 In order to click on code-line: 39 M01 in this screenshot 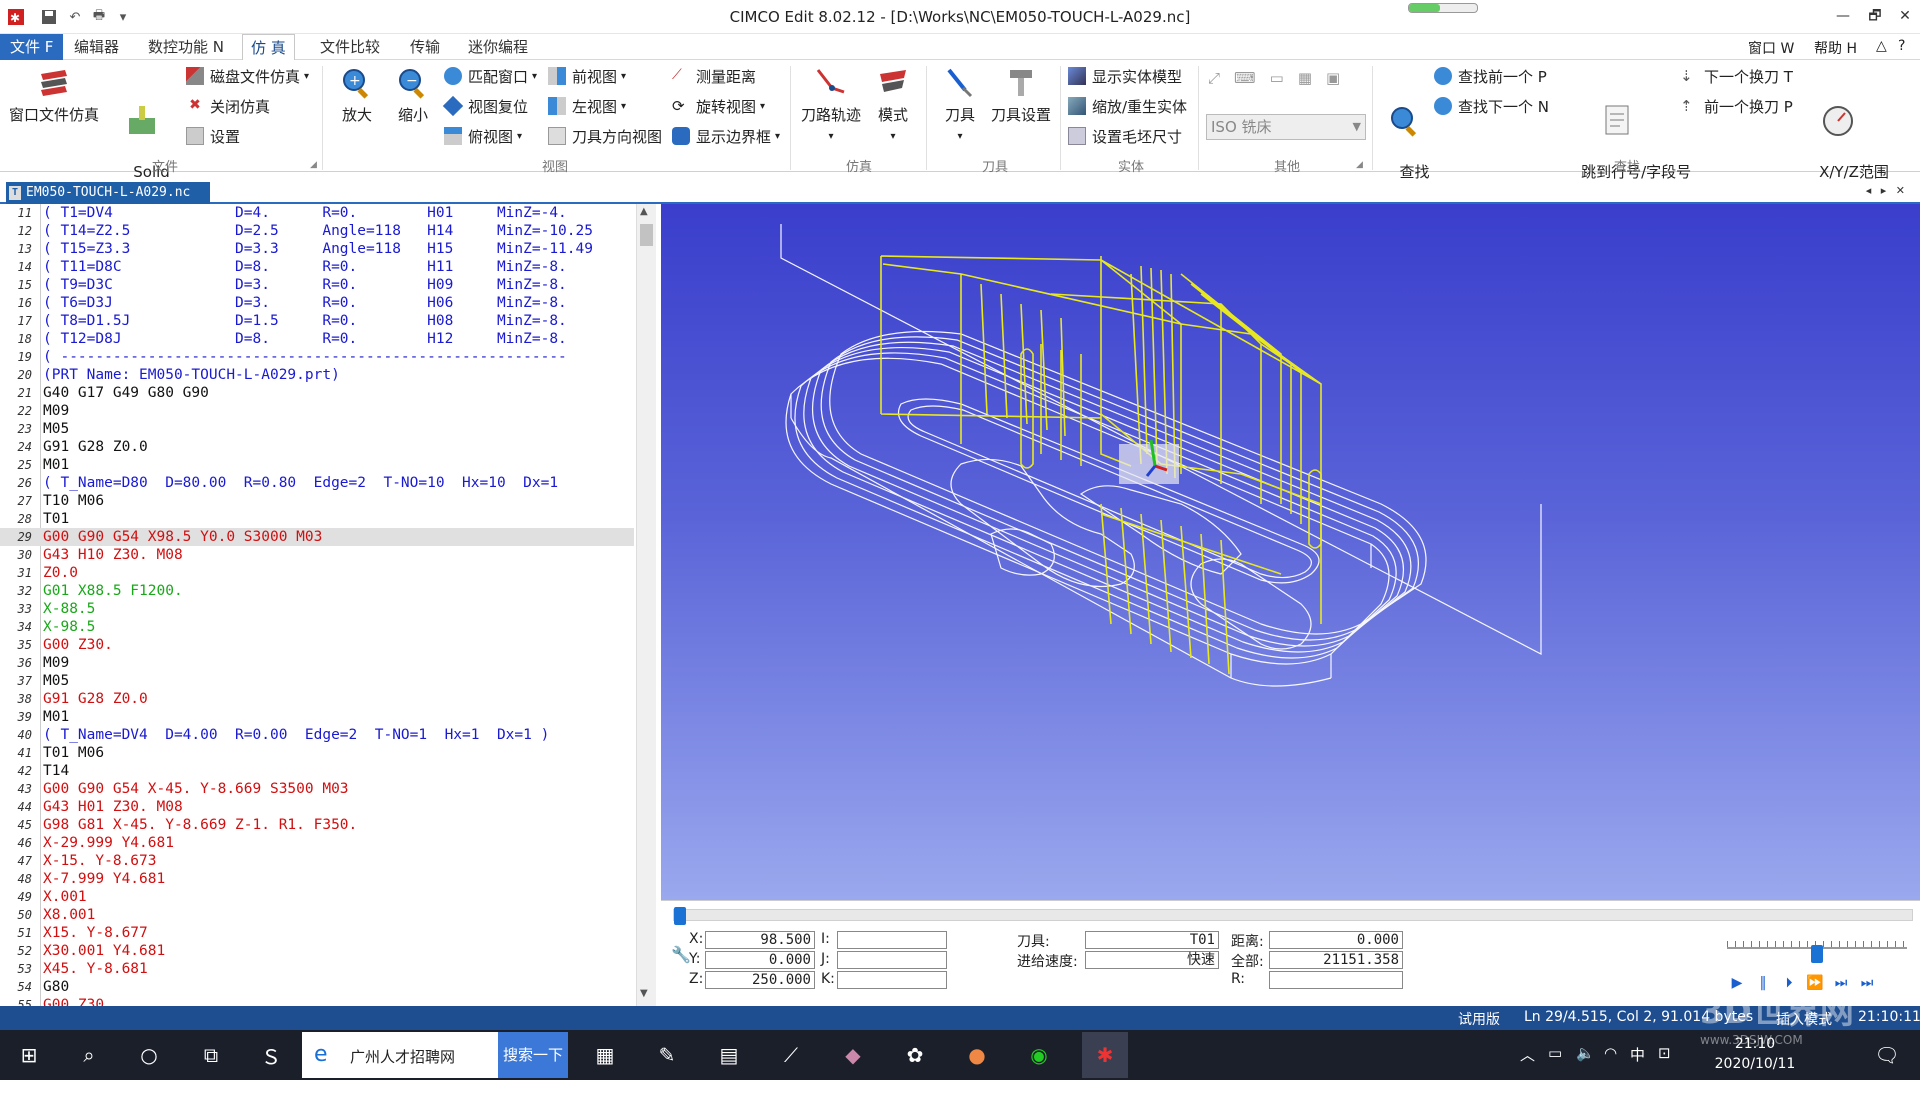, I will do `click(317, 717)`.